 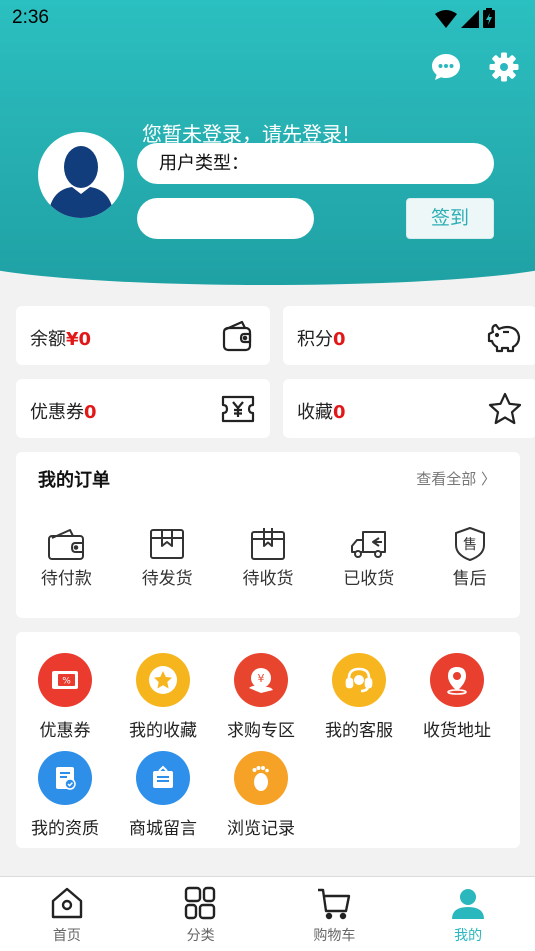 I want to click on status-icons, so click(x=465, y=18).